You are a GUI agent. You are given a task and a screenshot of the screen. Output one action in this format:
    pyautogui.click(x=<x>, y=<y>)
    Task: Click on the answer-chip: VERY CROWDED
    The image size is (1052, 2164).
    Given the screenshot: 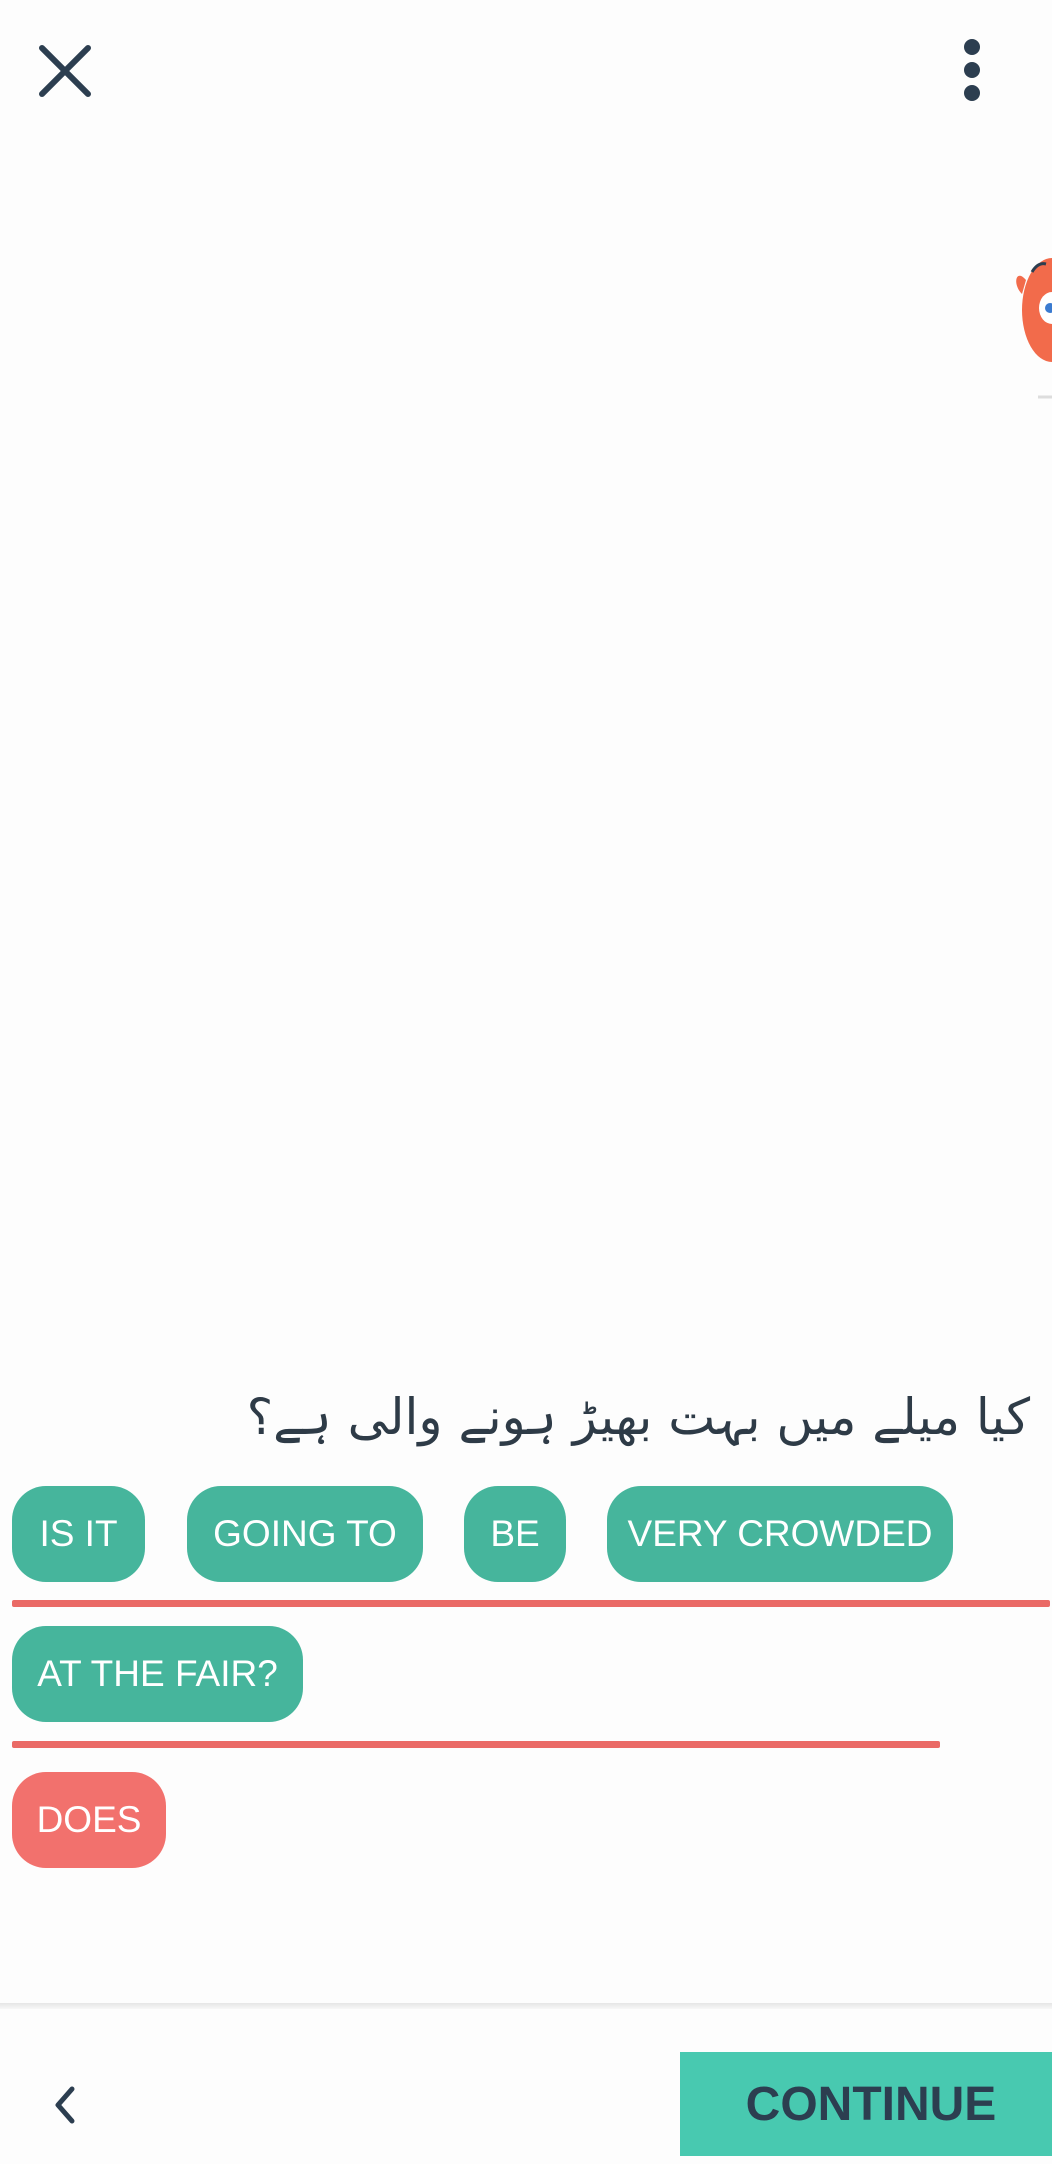 What is the action you would take?
    pyautogui.click(x=780, y=1534)
    